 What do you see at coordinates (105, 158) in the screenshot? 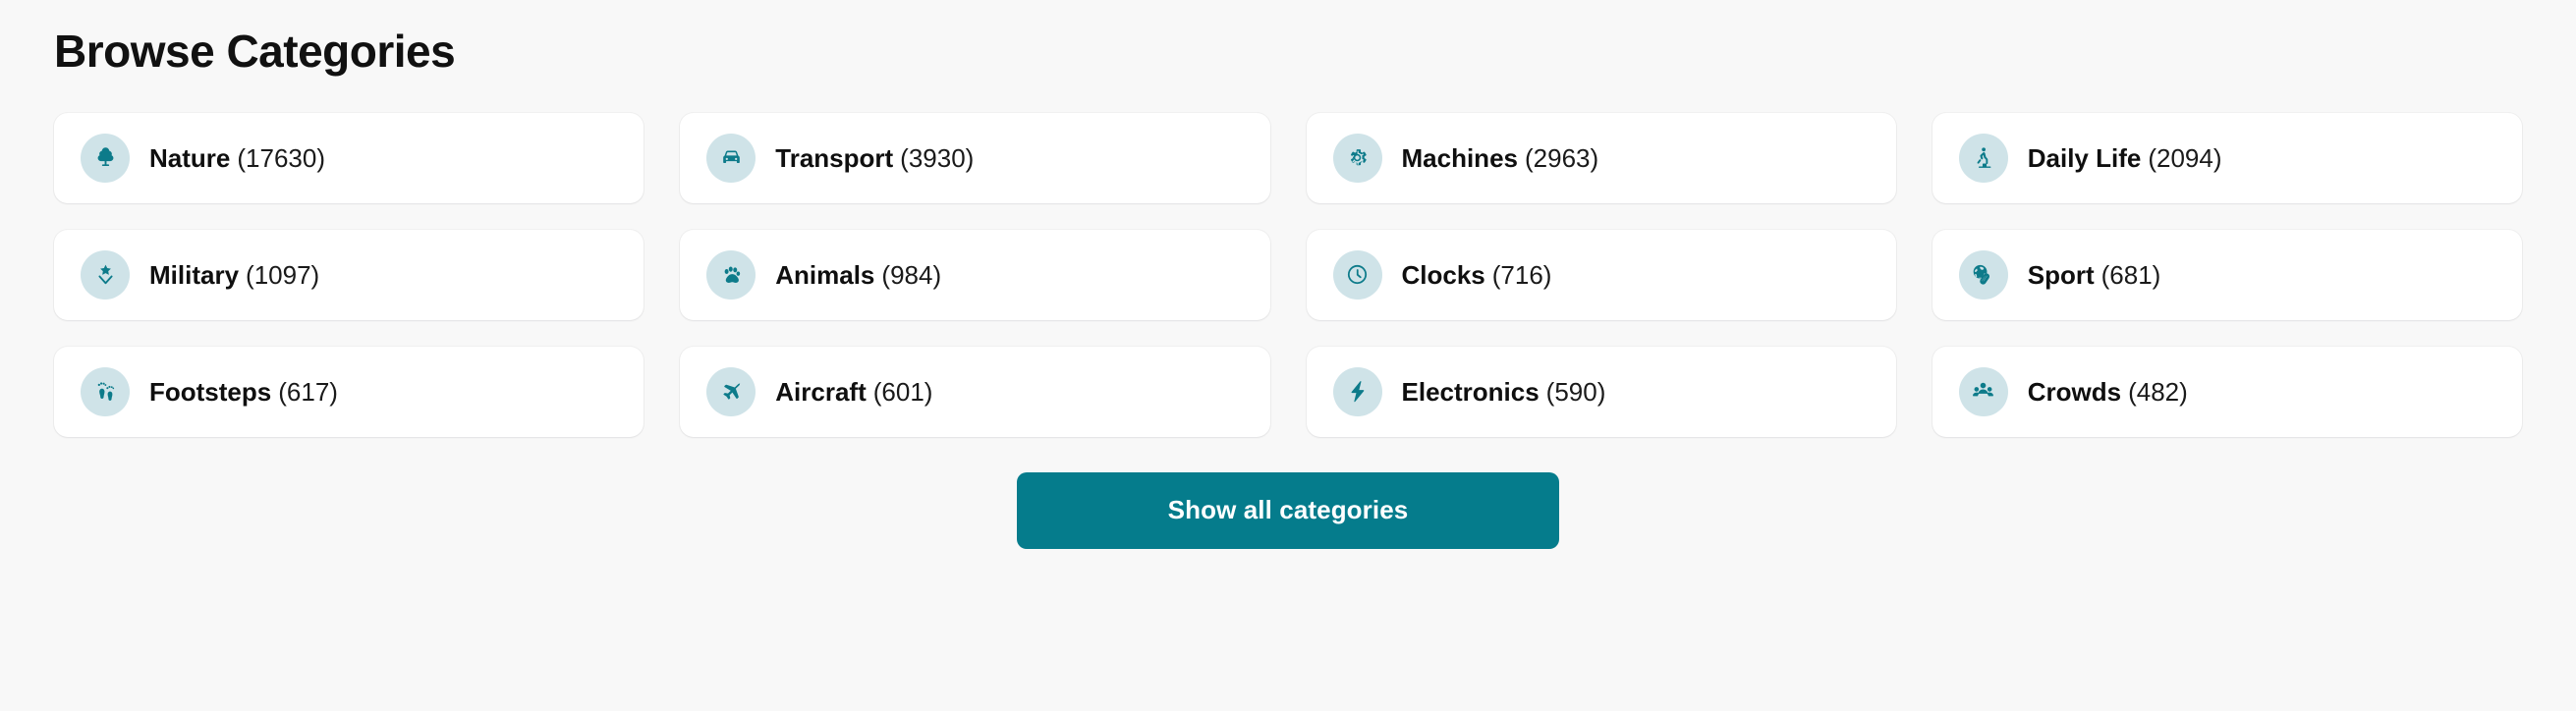
I see `tree-icon` at bounding box center [105, 158].